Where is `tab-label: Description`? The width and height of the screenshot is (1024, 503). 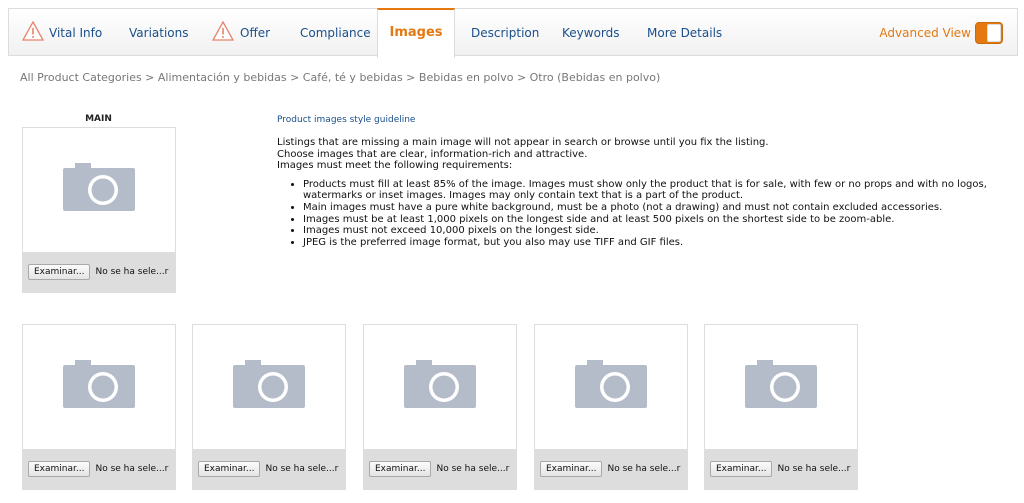
tab-label: Description is located at coordinates (505, 33).